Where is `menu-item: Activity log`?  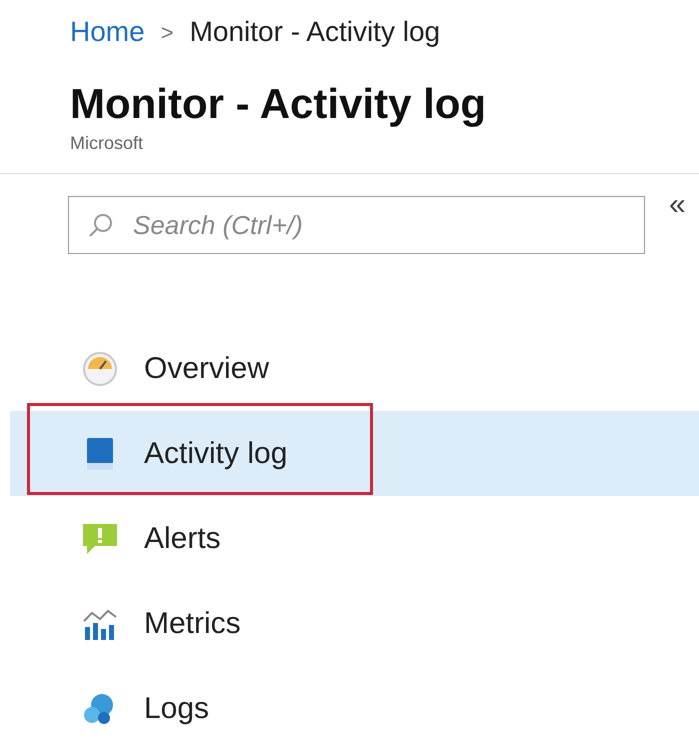 menu-item: Activity log is located at coordinates (354, 453).